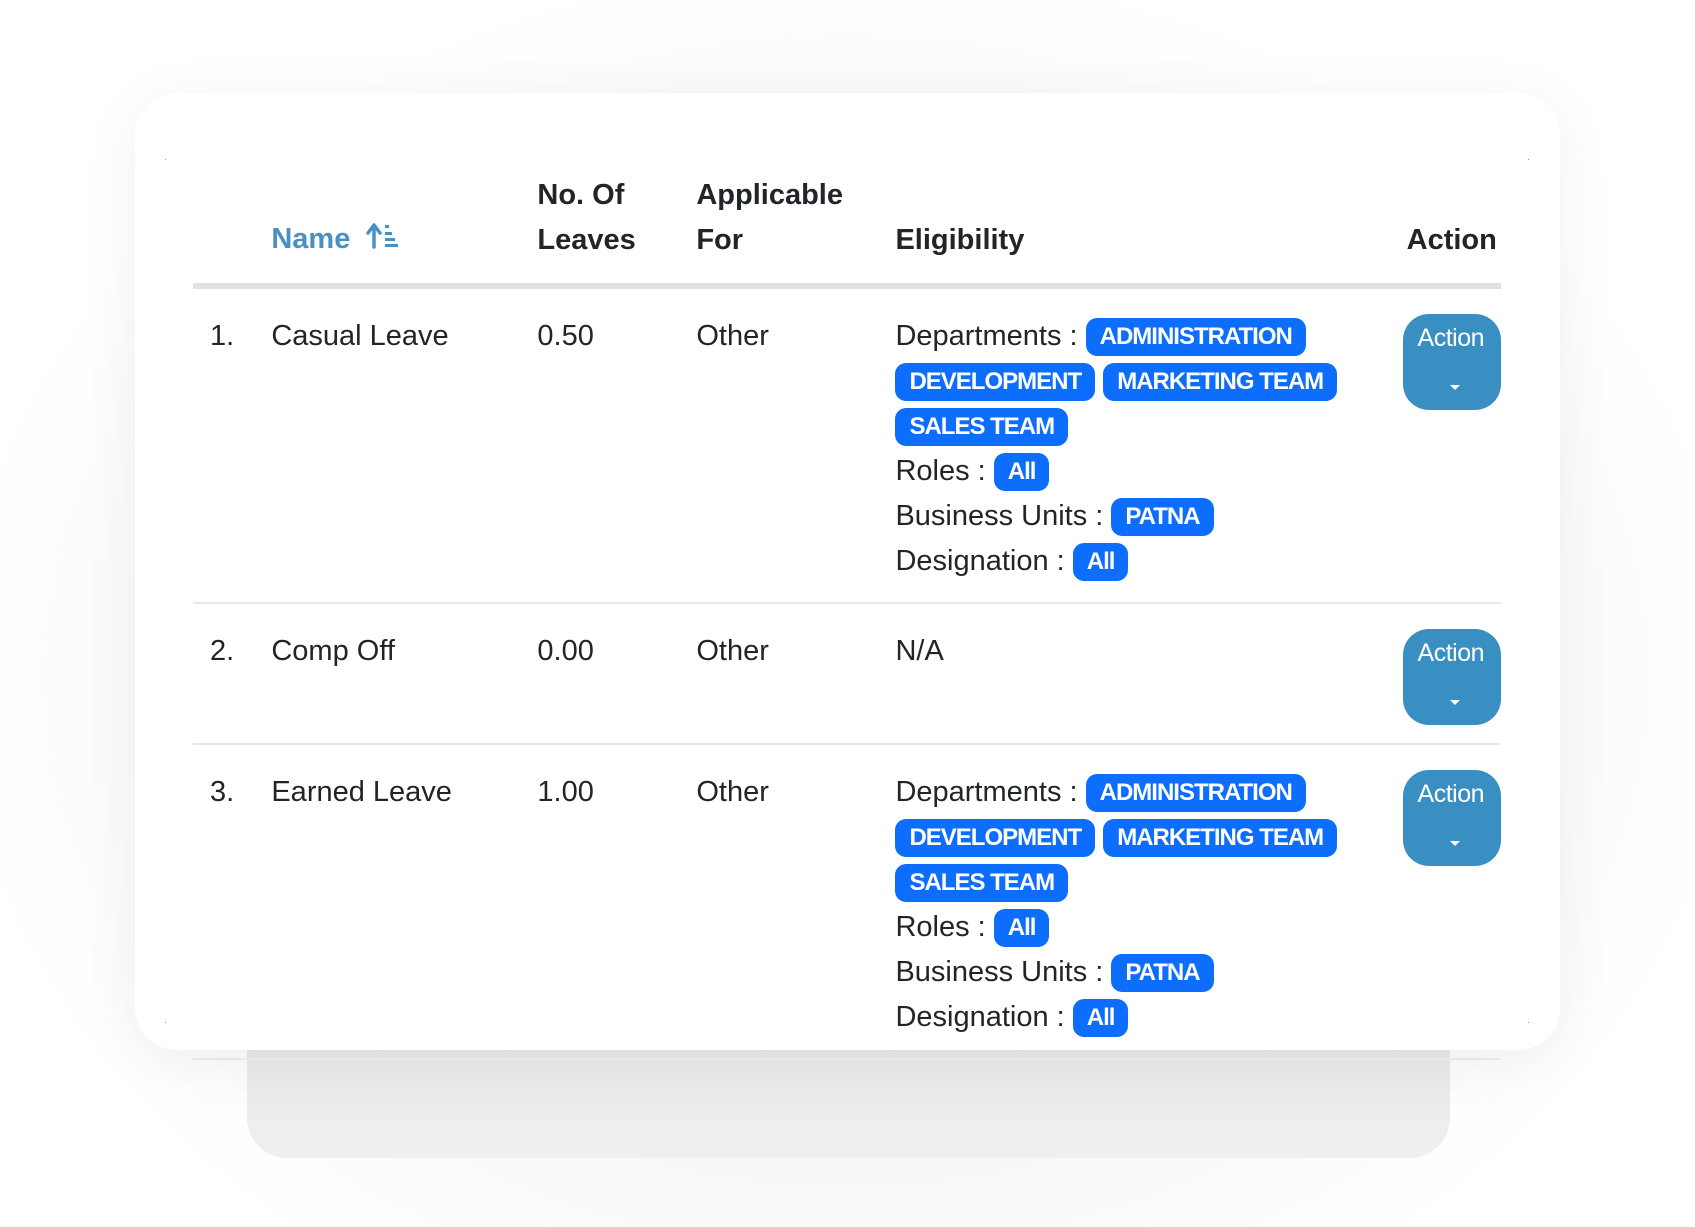  I want to click on header-name-label: Name, so click(311, 239).